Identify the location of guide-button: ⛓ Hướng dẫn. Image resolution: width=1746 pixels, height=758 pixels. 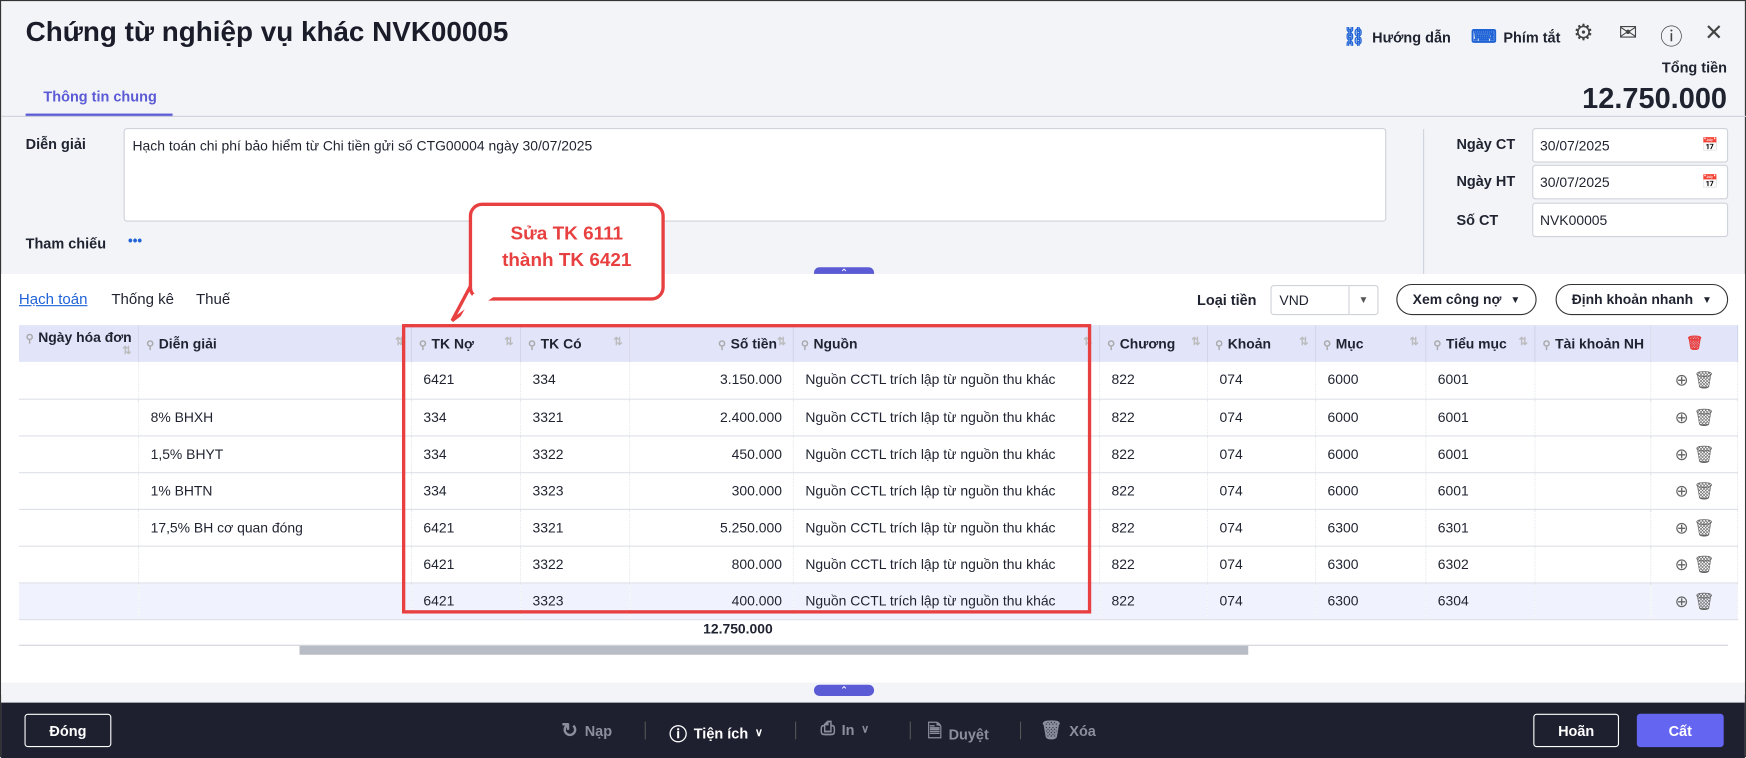
(1397, 37).